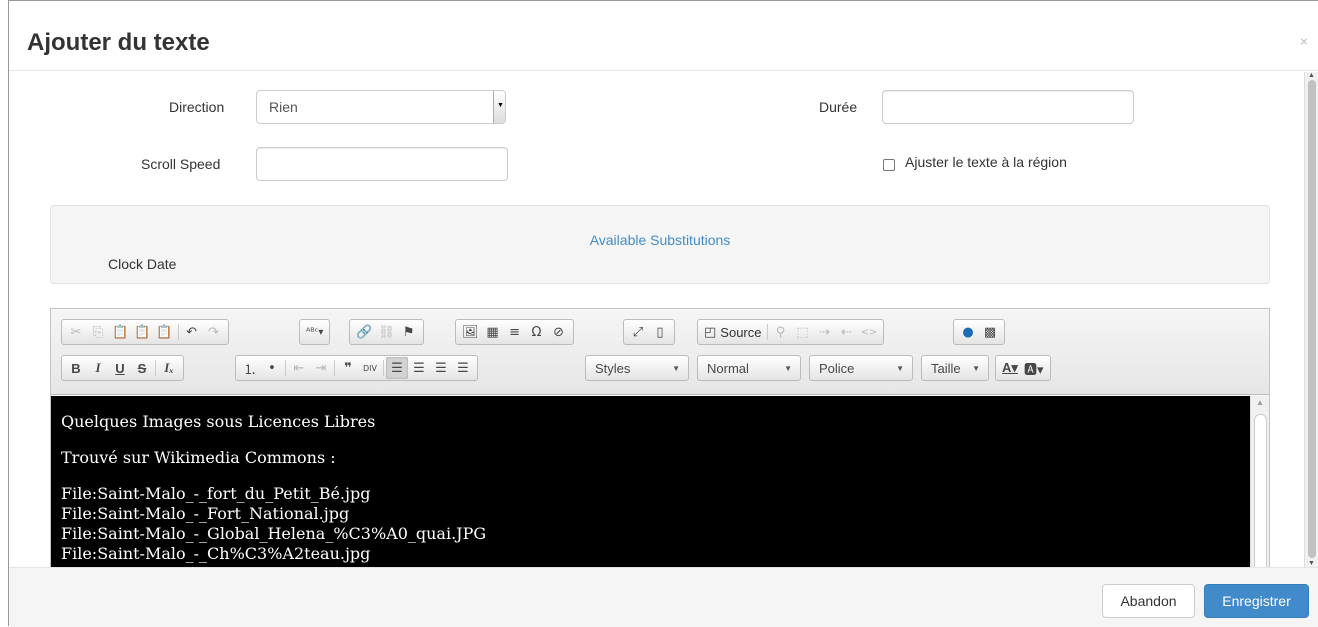 The height and width of the screenshot is (627, 1318). Describe the element at coordinates (1034, 368) in the screenshot. I see `background-color-icon: 🅰▾` at that location.